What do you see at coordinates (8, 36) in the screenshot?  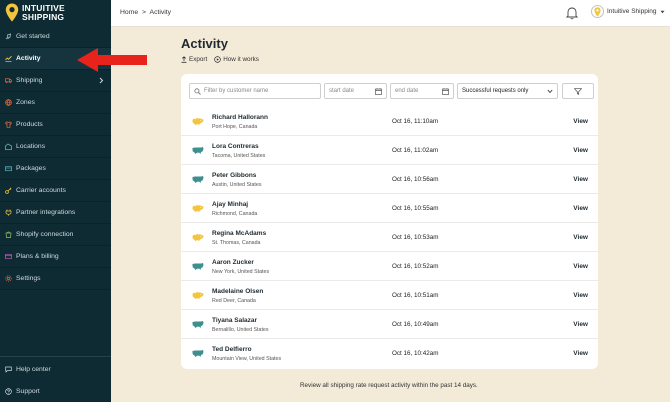 I see `rocket-icon` at bounding box center [8, 36].